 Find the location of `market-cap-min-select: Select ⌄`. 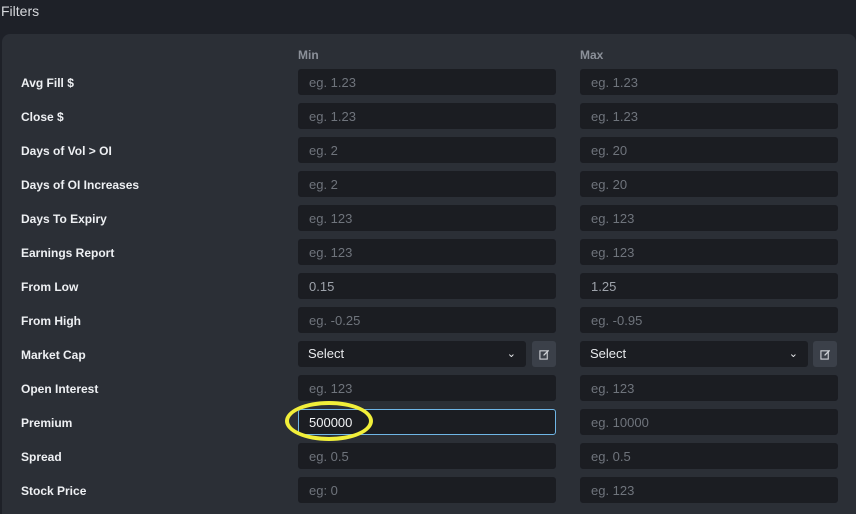

market-cap-min-select: Select ⌄ is located at coordinates (412, 354).